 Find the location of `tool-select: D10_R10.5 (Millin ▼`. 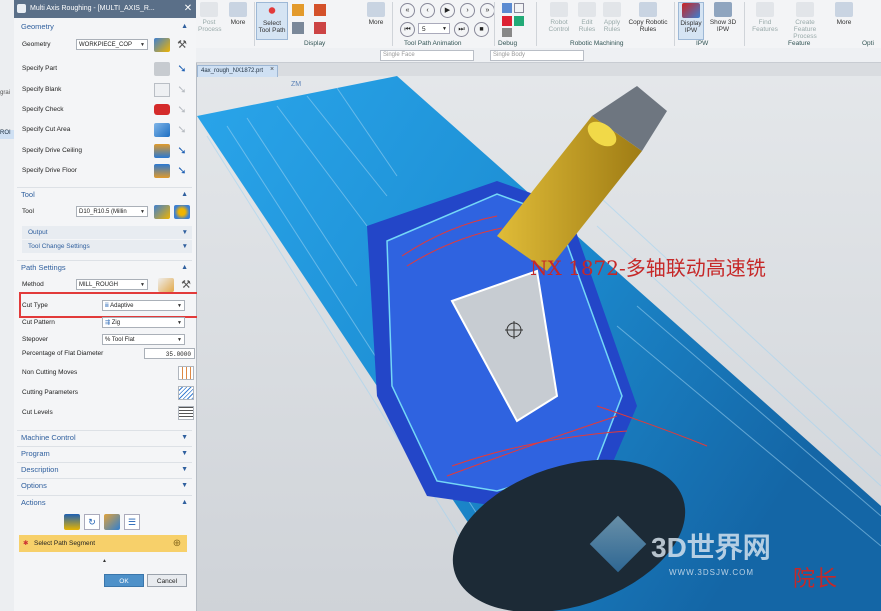

tool-select: D10_R10.5 (Millin ▼ is located at coordinates (112, 211).